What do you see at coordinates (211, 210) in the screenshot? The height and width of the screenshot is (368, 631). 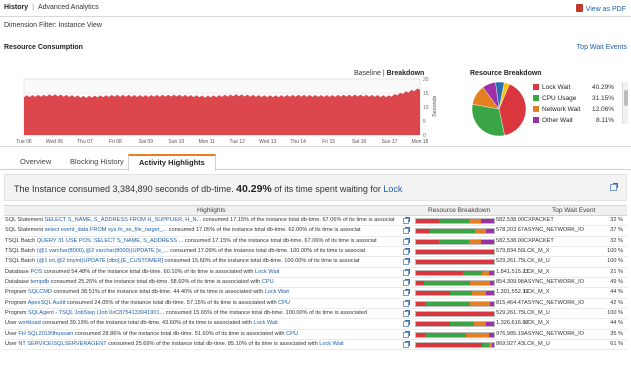 I see `header-highlights: Highlights` at bounding box center [211, 210].